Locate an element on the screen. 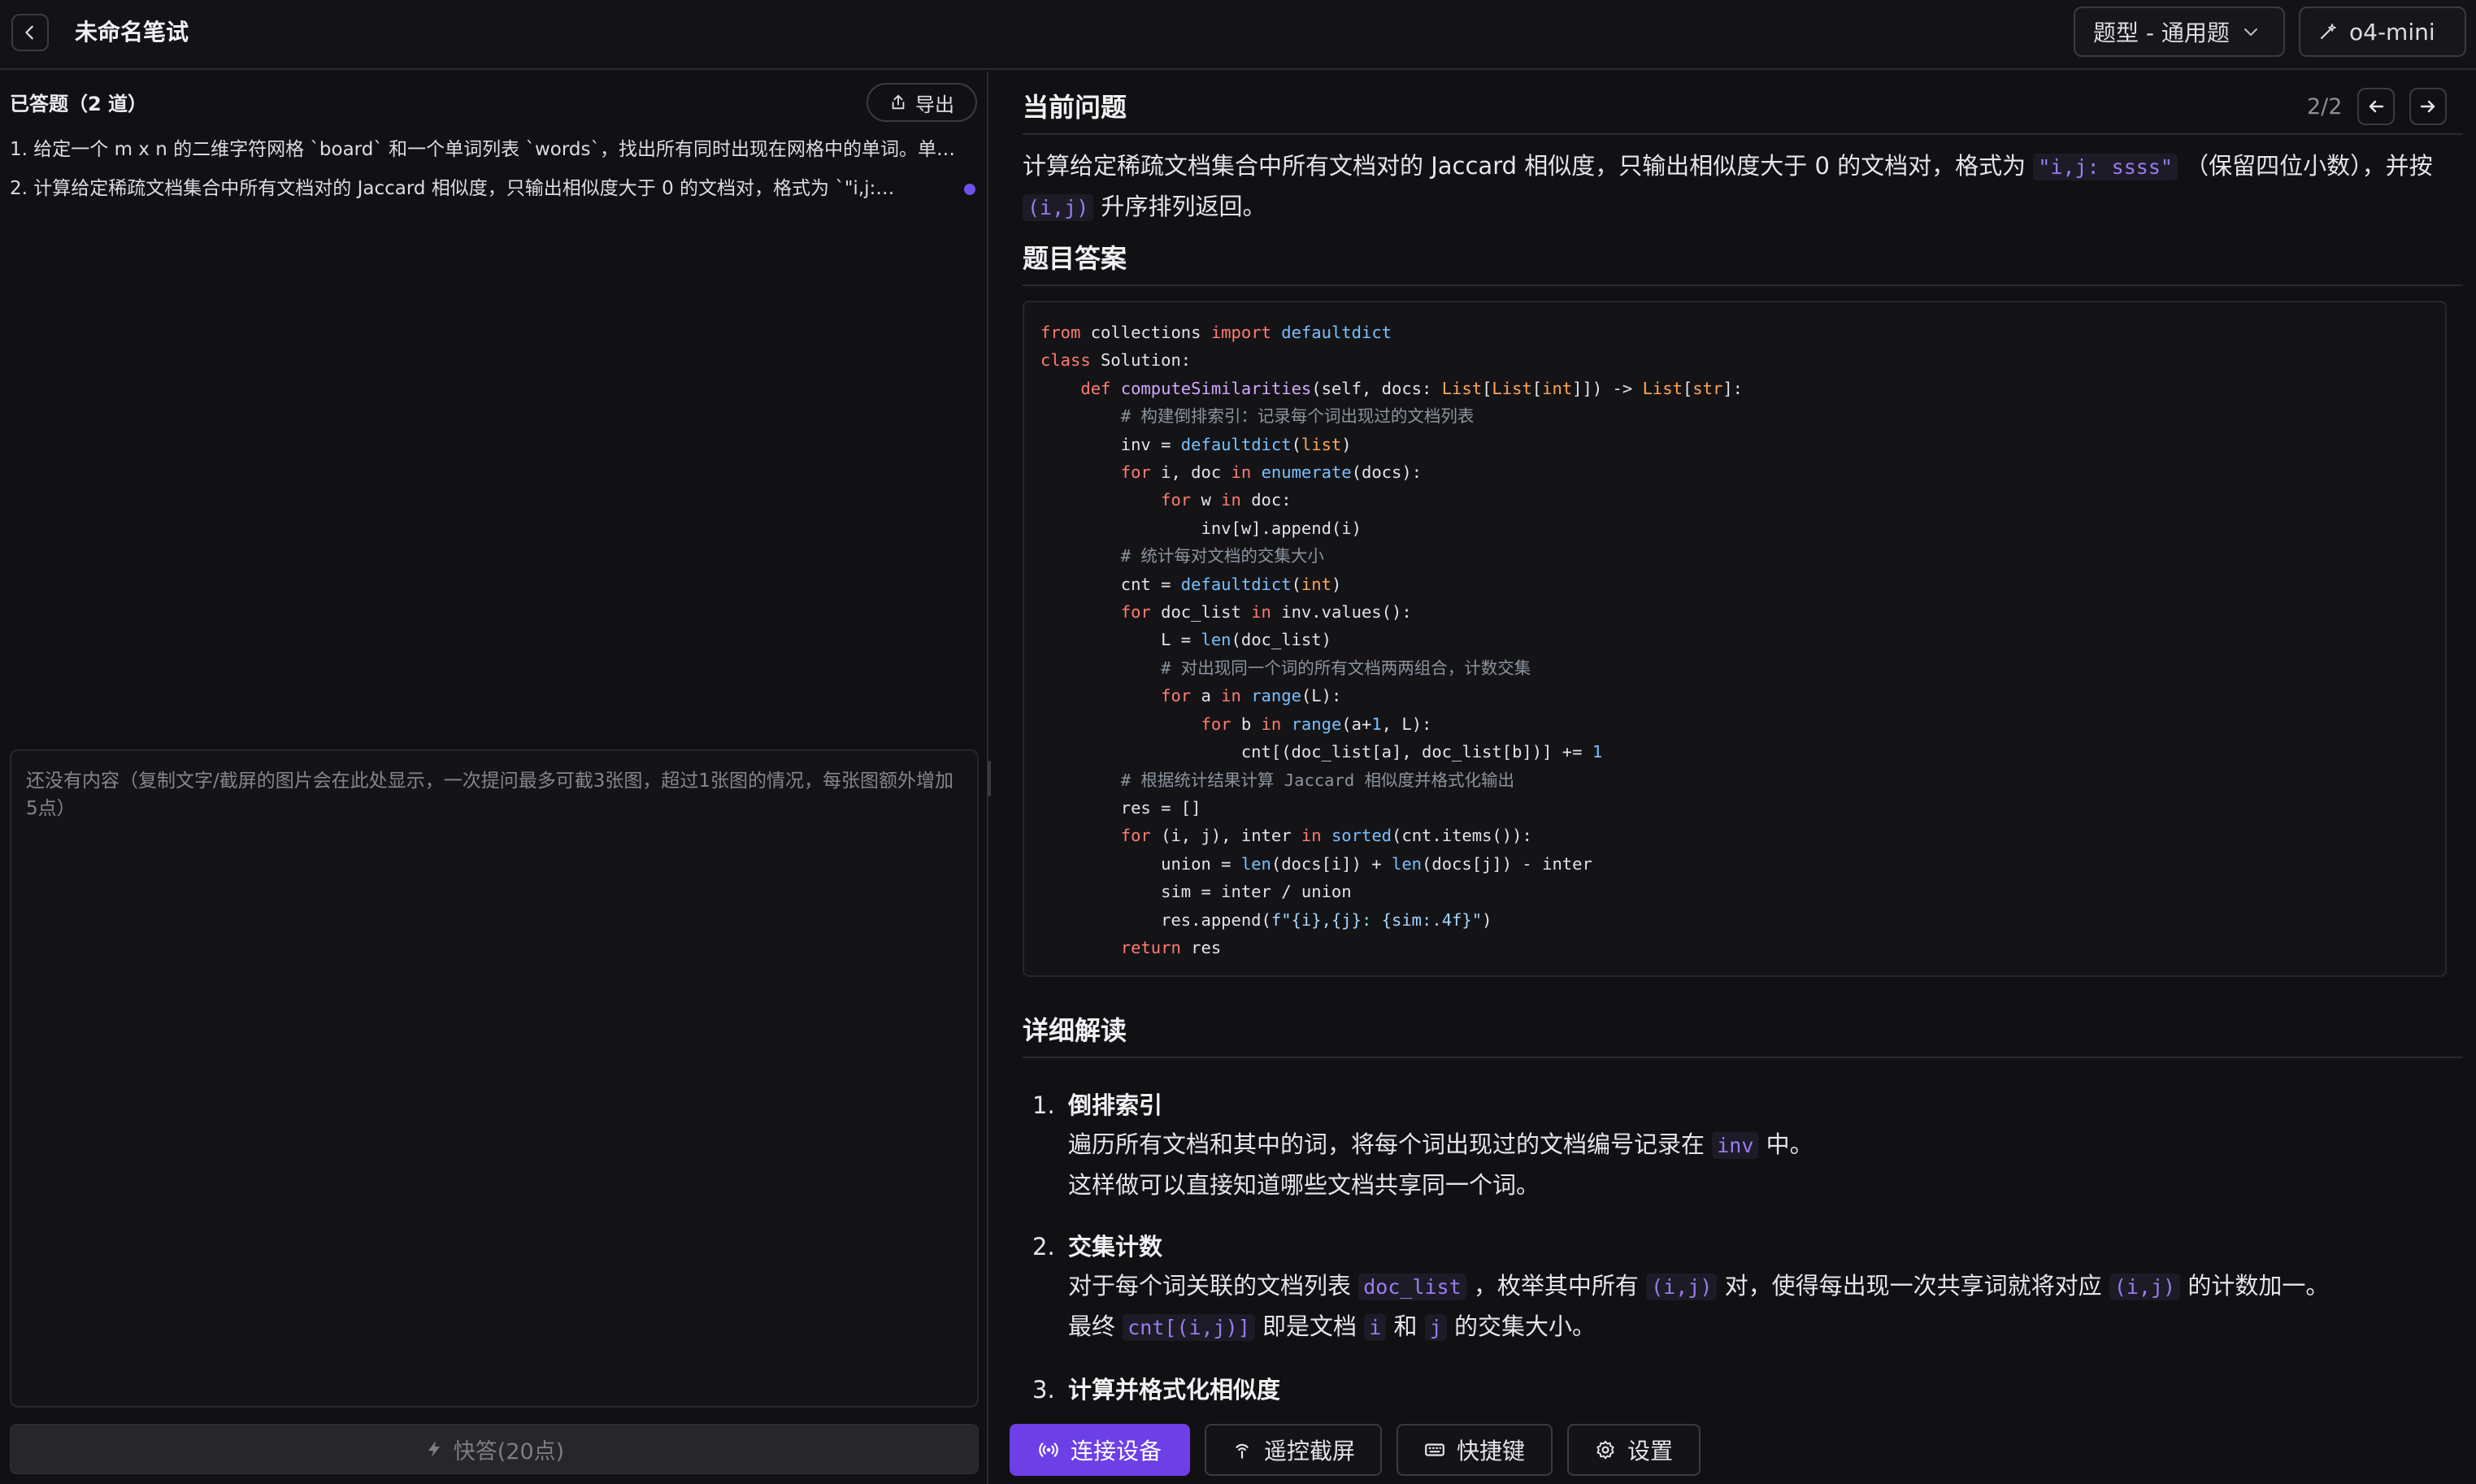 The height and width of the screenshot is (1484, 2476). step-title: 倒排索引 is located at coordinates (1115, 1105).